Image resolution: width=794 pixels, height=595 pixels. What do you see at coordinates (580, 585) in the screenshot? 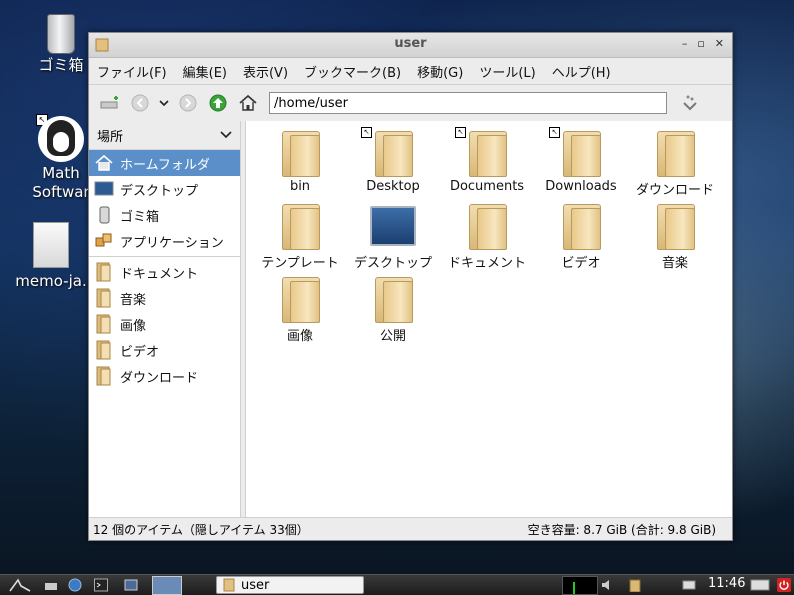
I see `cpu-monitor` at bounding box center [580, 585].